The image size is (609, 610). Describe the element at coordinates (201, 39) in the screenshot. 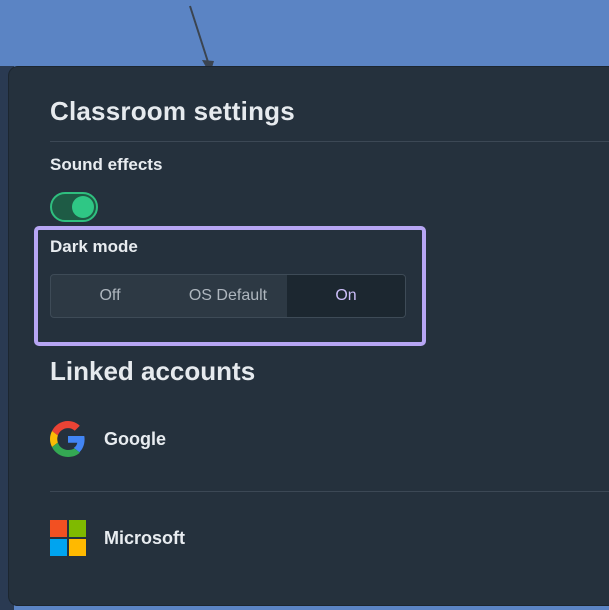

I see `annotation-arrow` at that location.